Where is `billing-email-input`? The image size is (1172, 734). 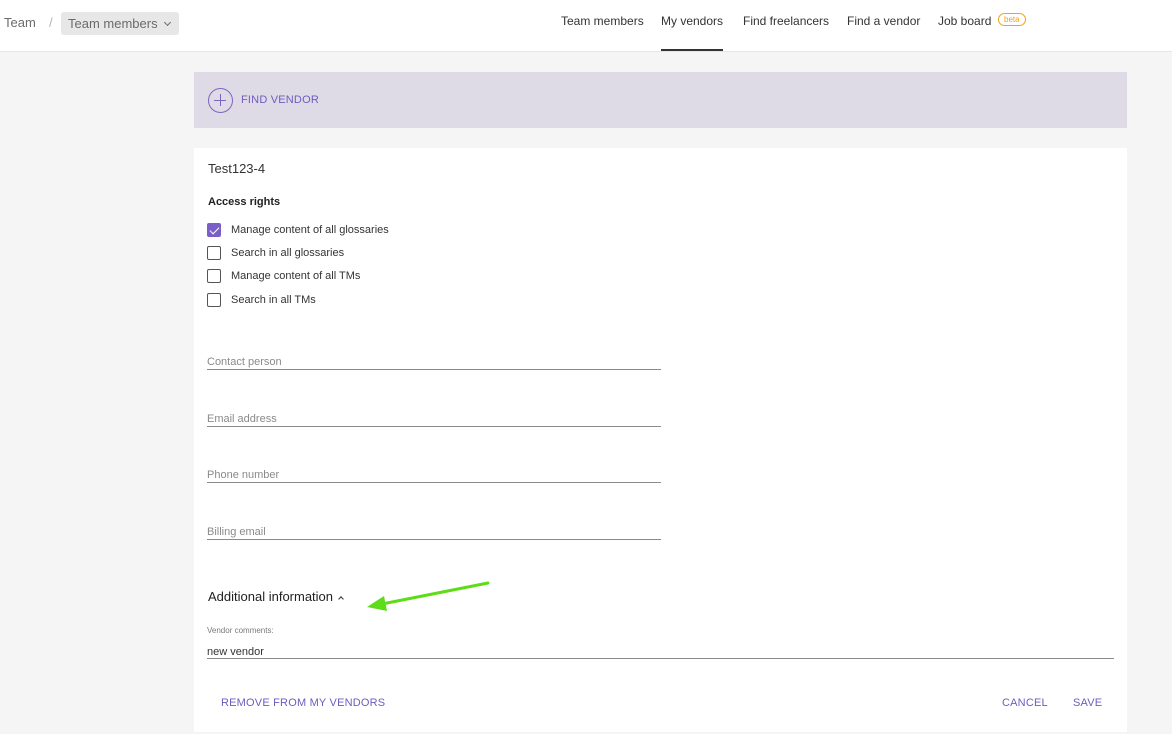
billing-email-input is located at coordinates (434, 532).